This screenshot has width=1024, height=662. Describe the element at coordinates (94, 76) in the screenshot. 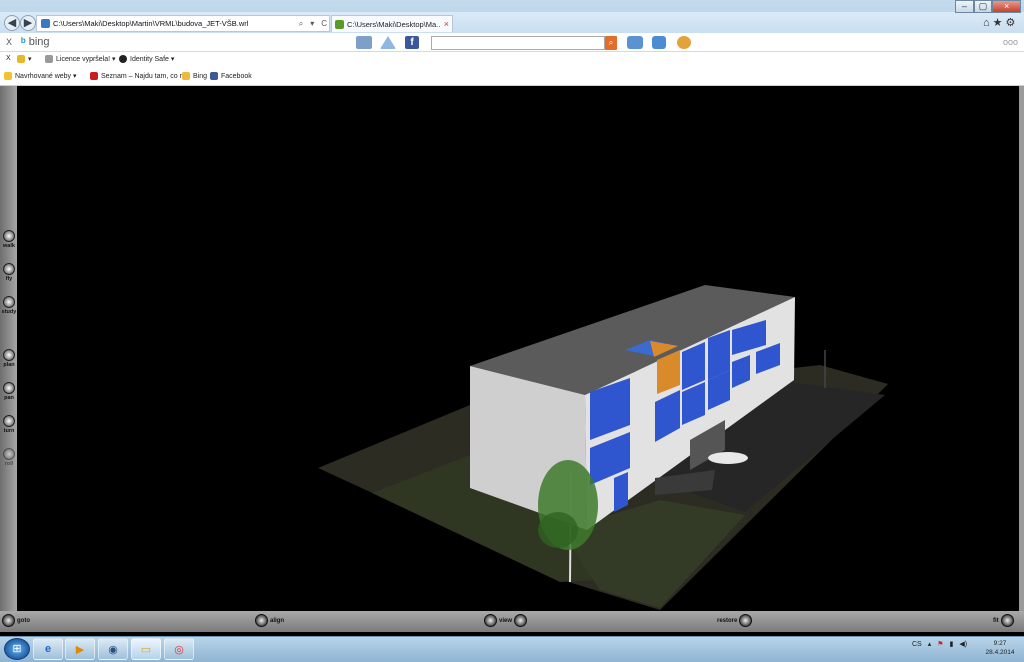

I see `seznam-icon` at that location.